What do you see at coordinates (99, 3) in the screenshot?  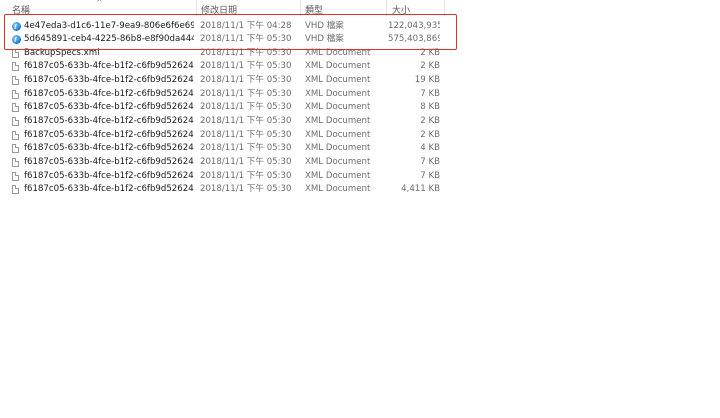 I see `chevron-up-icon: ^` at bounding box center [99, 3].